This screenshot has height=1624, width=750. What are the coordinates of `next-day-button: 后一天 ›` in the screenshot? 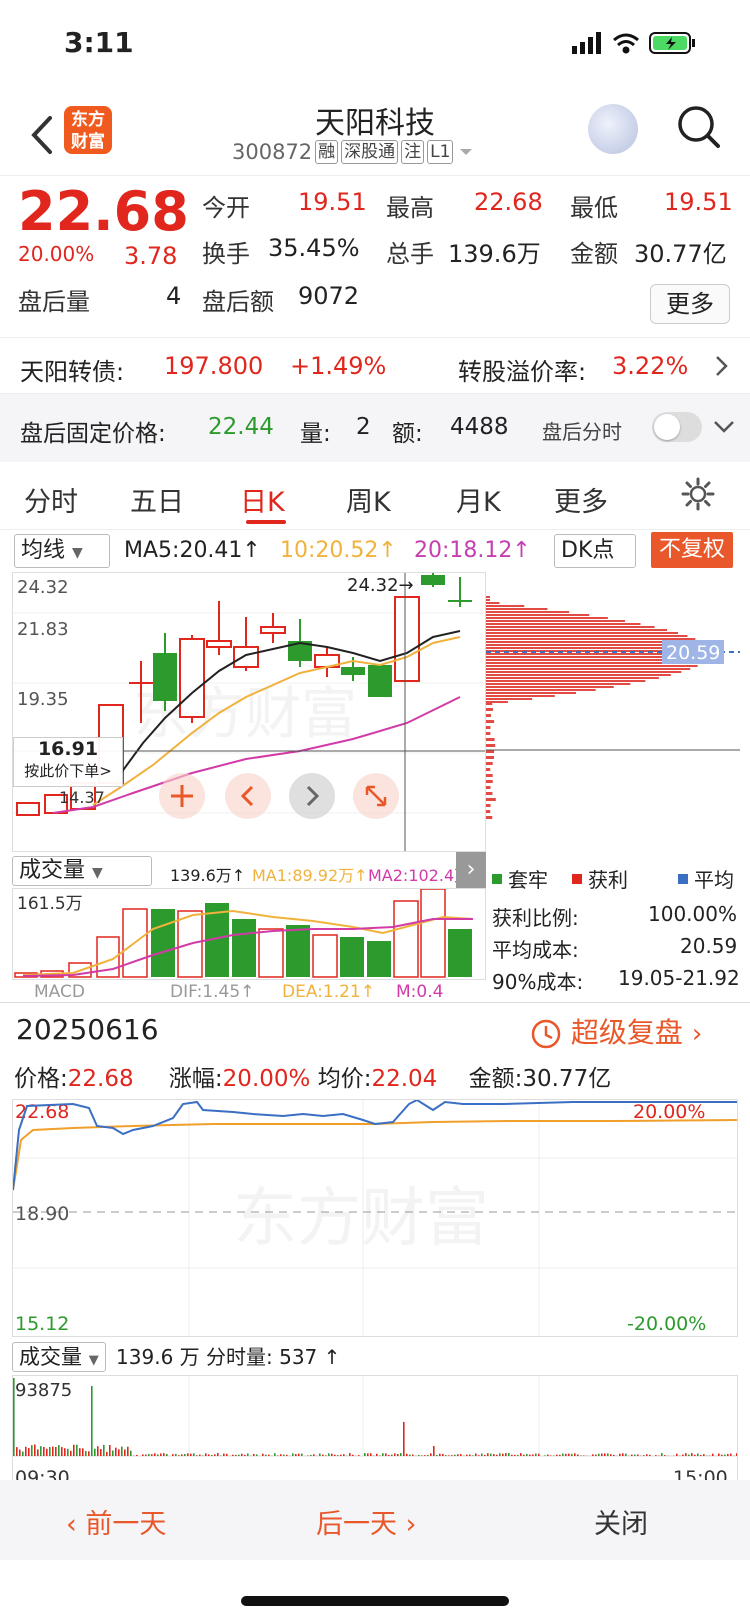 It's located at (366, 1521).